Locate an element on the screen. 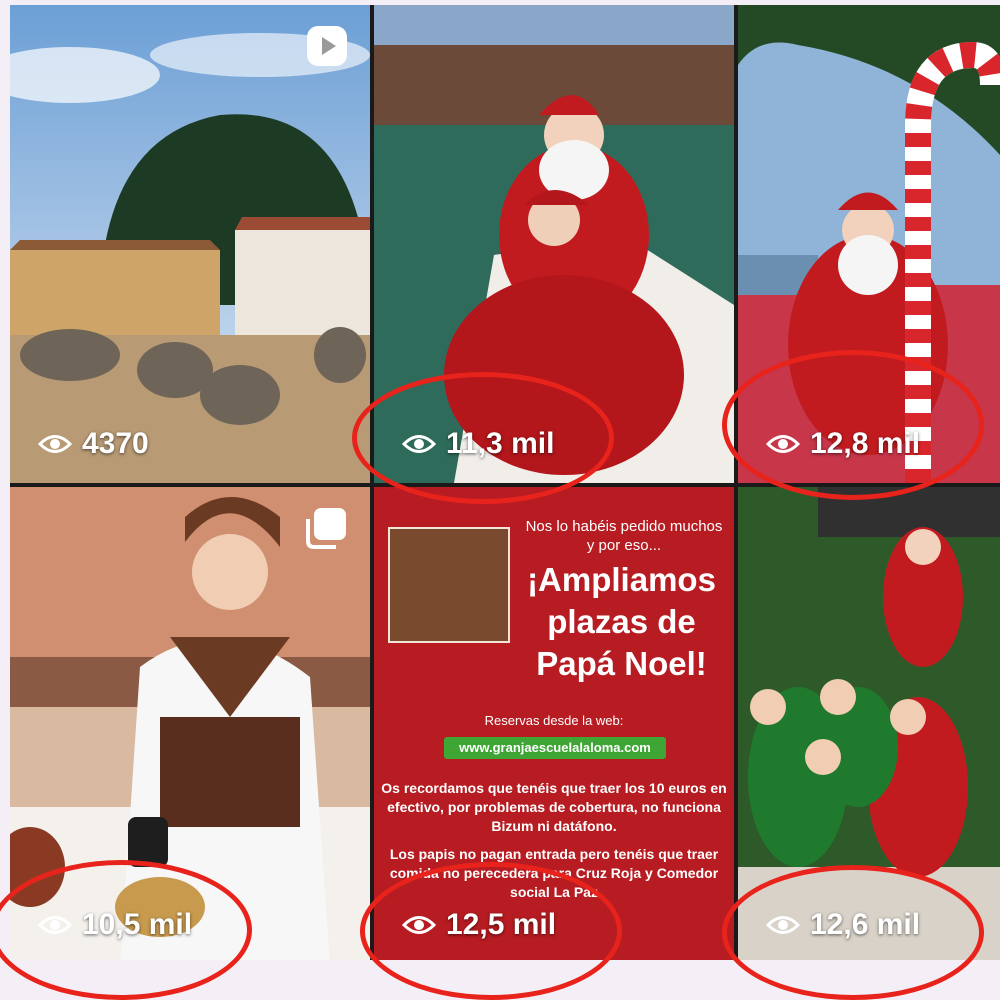 The image size is (1000, 1000). post-6-image is located at coordinates (869, 723).